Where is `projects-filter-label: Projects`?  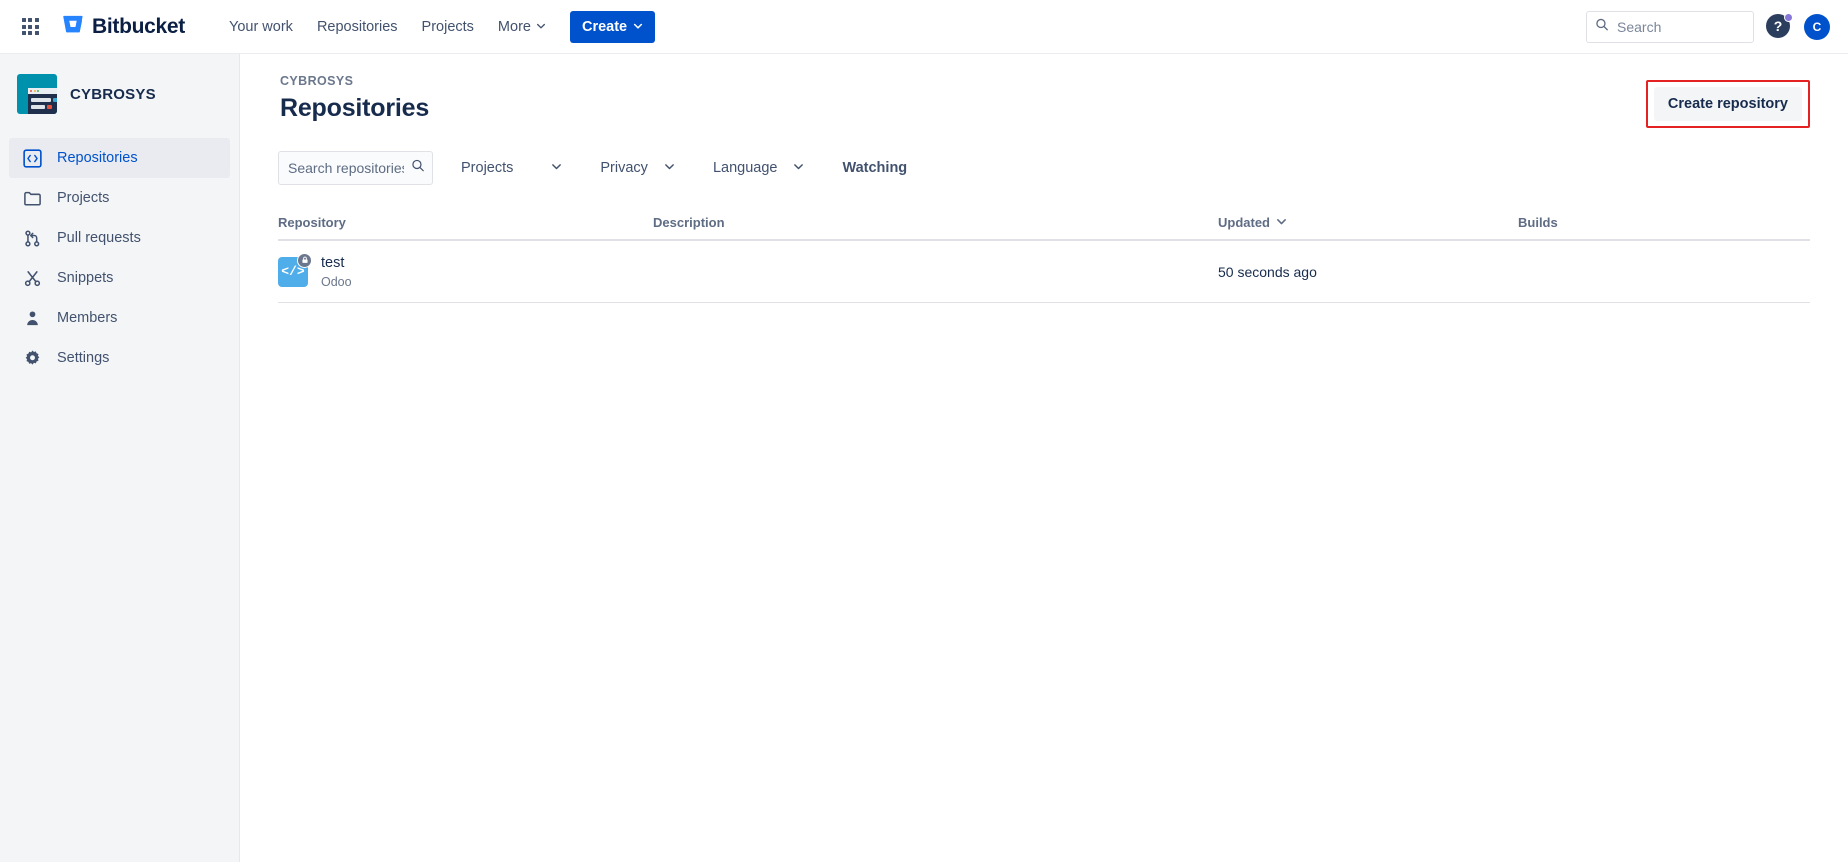
projects-filter-label: Projects is located at coordinates (487, 168).